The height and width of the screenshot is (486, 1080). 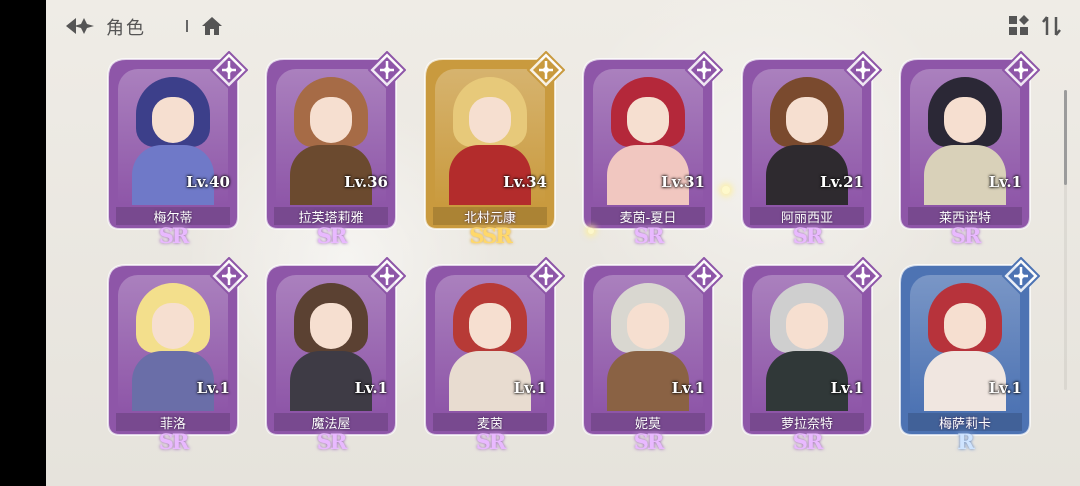 What do you see at coordinates (212, 26) in the screenshot?
I see `home-icon` at bounding box center [212, 26].